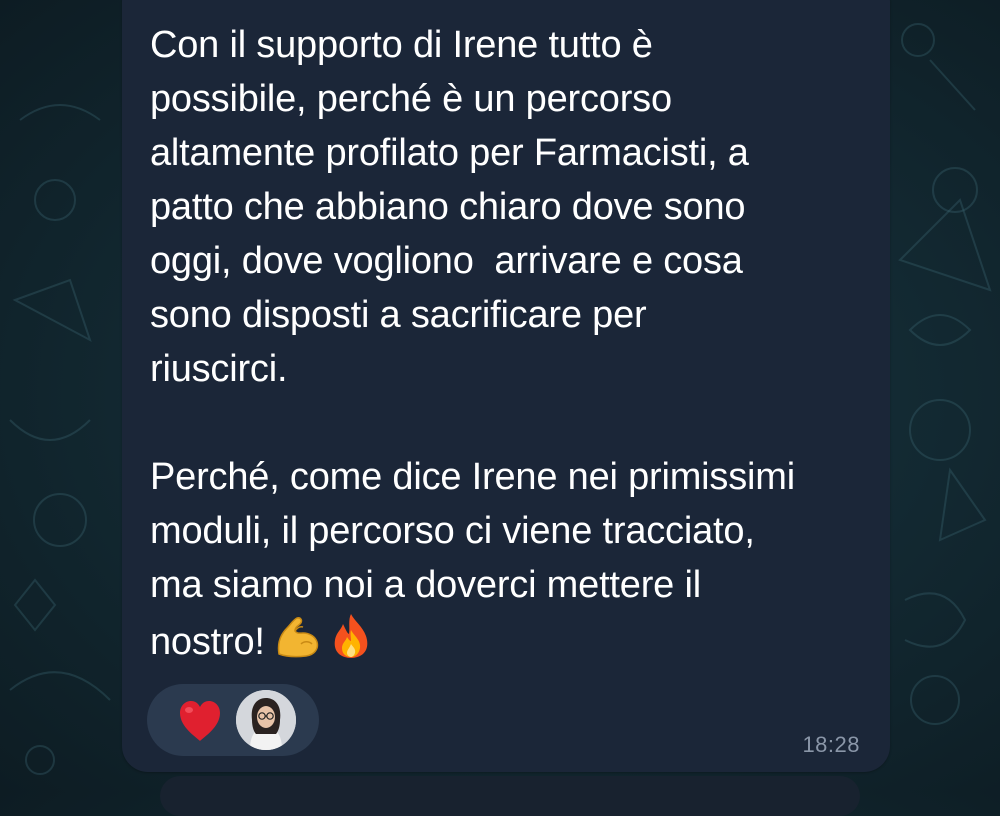 Image resolution: width=1000 pixels, height=816 pixels. What do you see at coordinates (831, 744) in the screenshot?
I see `message-timestamp: 18:28` at bounding box center [831, 744].